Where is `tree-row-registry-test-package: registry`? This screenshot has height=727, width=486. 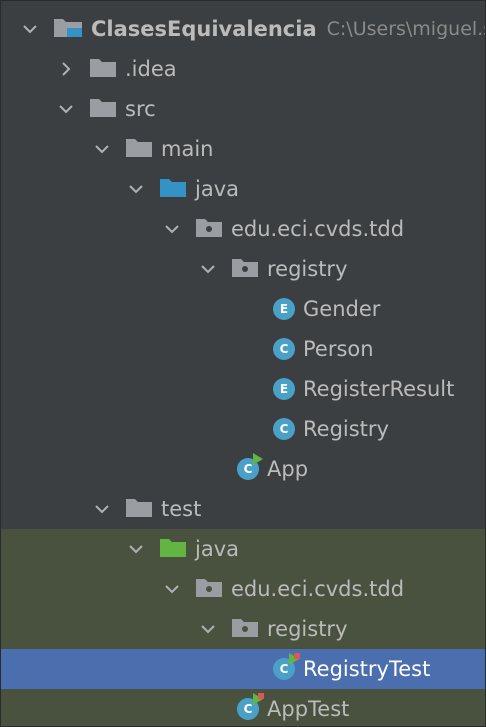
tree-row-registry-test-package: registry is located at coordinates (243, 629).